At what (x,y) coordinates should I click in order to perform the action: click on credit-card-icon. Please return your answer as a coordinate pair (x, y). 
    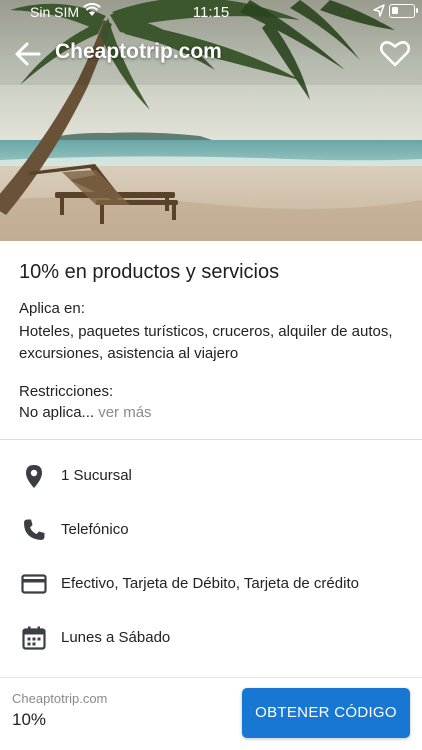
    Looking at the image, I should click on (34, 584).